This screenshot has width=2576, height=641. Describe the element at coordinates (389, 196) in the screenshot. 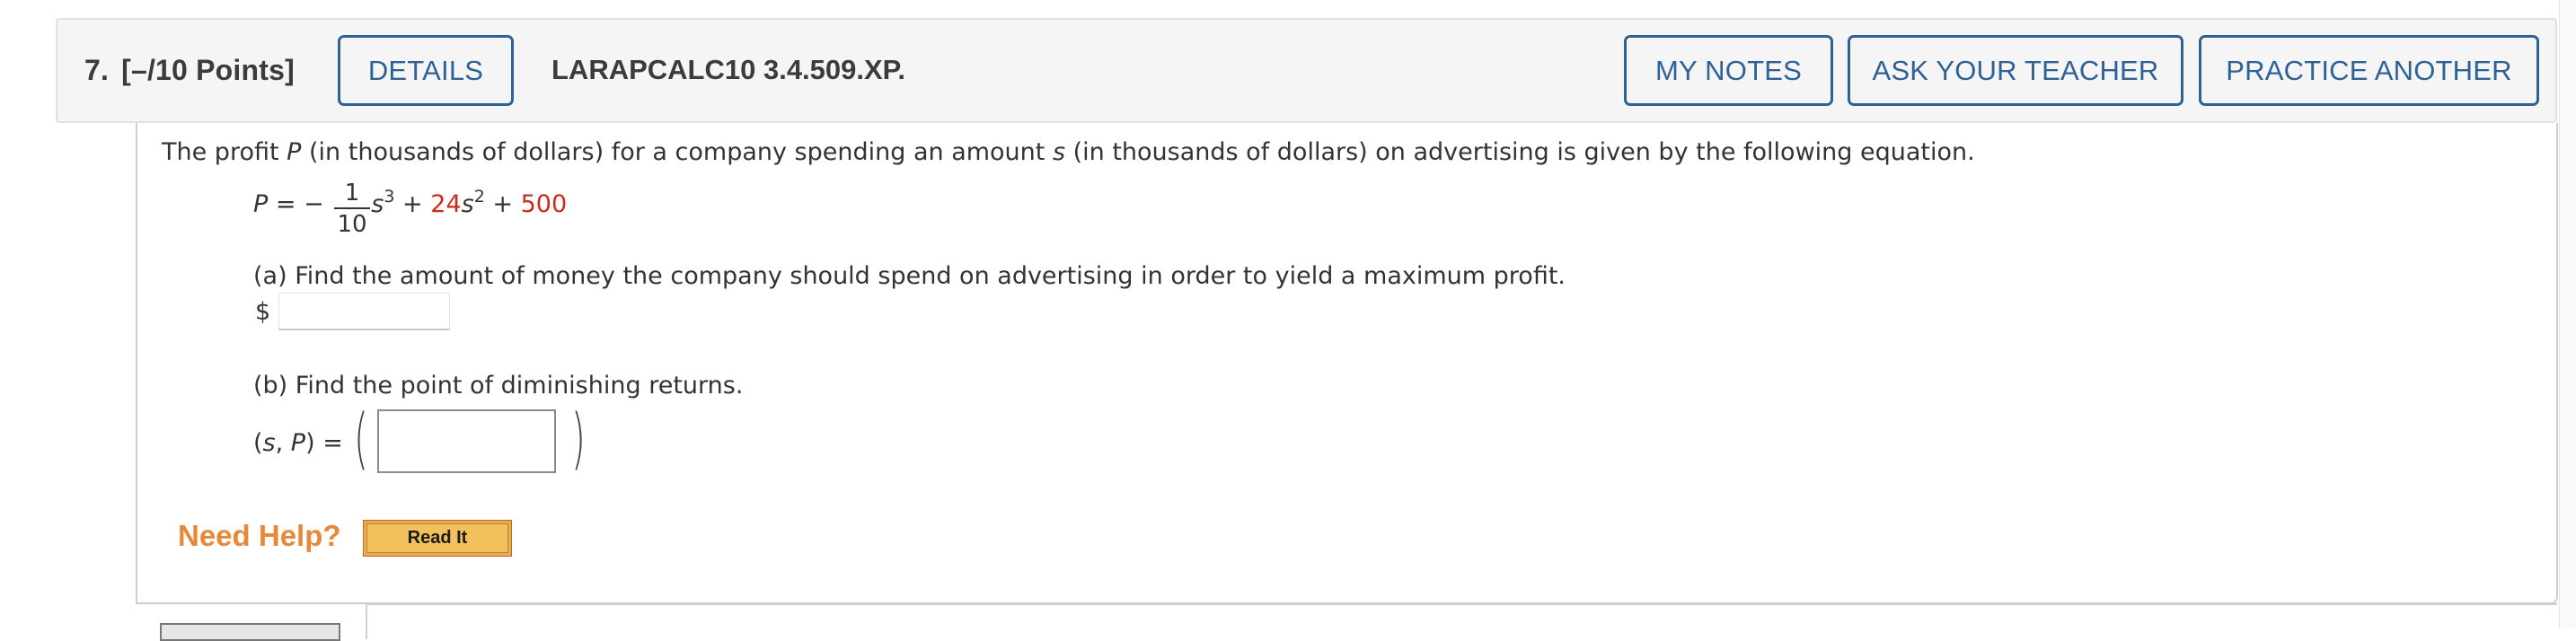

I see `equation-exponent-3: 3` at that location.